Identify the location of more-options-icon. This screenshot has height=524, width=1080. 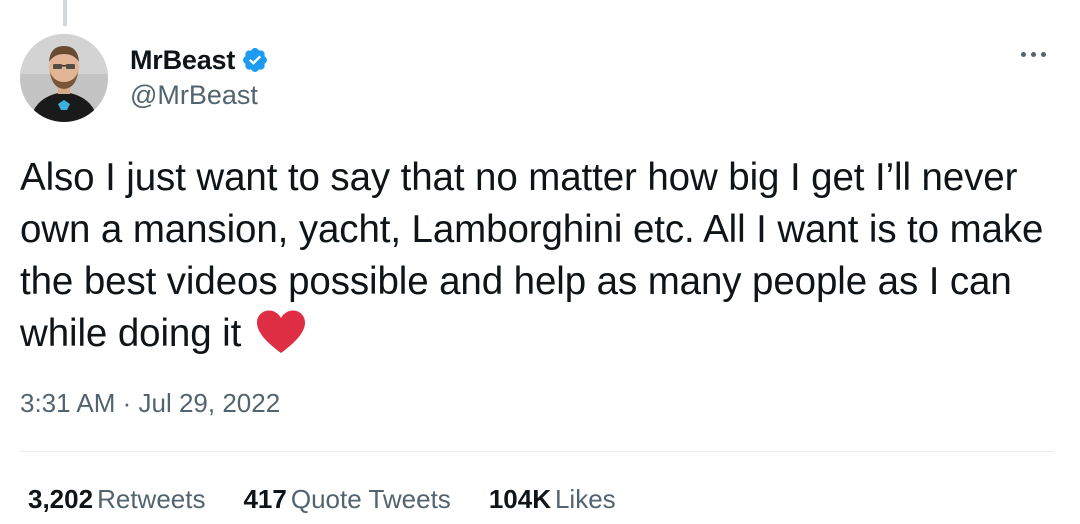
(1033, 54).